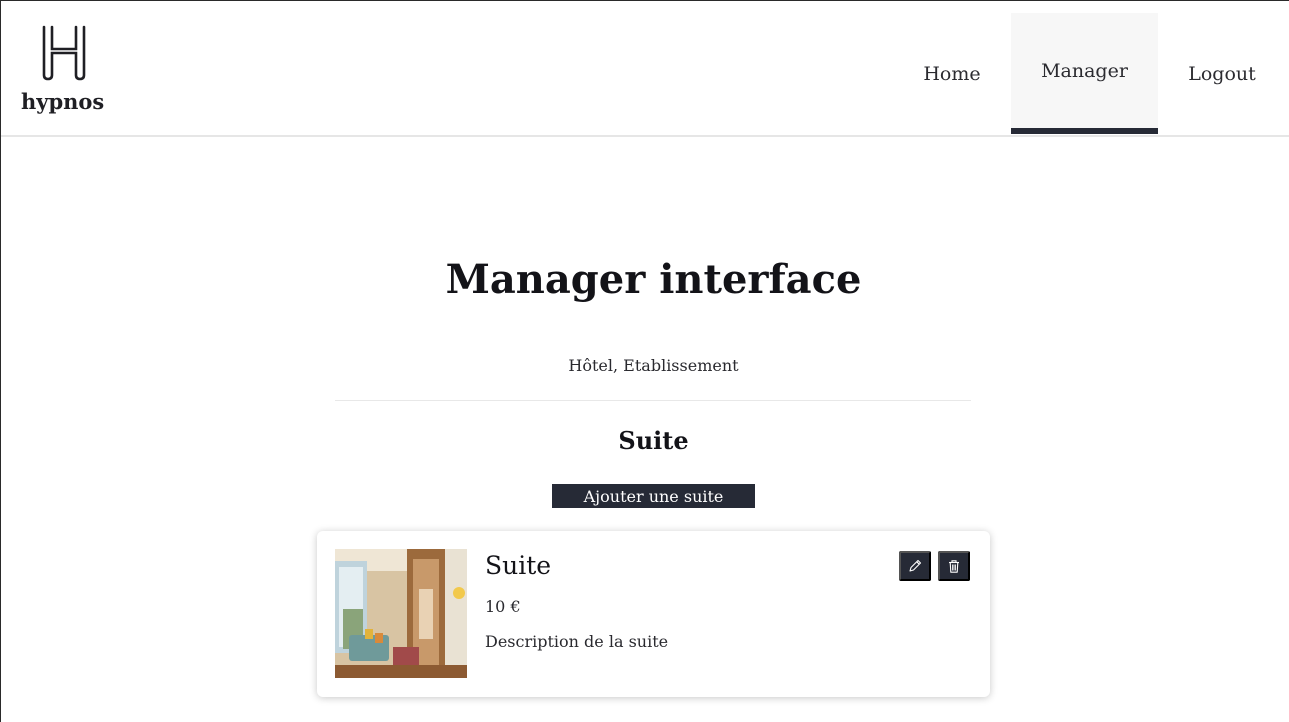 This screenshot has height=722, width=1289. Describe the element at coordinates (952, 73) in the screenshot. I see `nav-home-link: Home` at that location.